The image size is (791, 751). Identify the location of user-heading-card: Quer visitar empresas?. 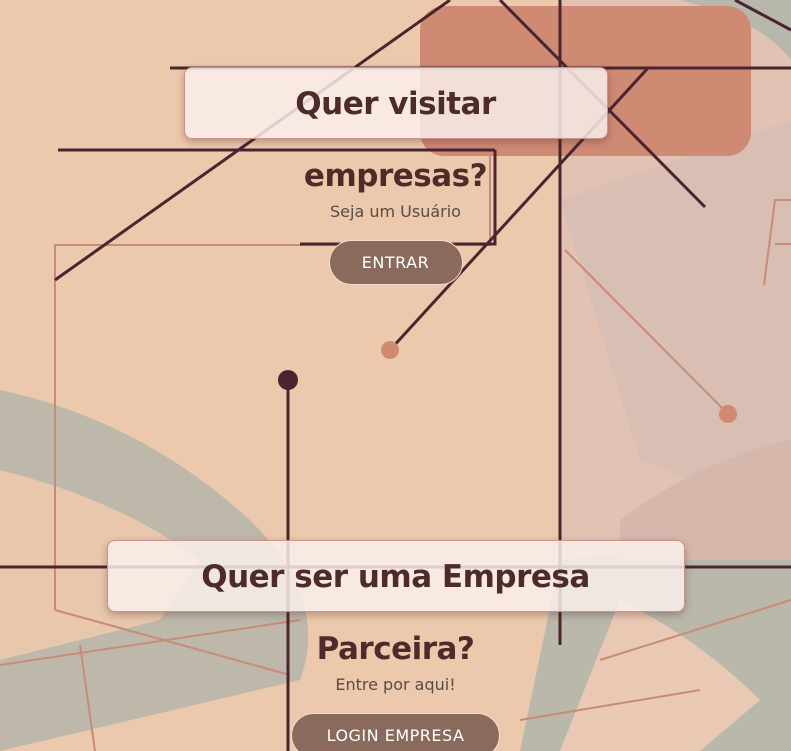
(395, 130).